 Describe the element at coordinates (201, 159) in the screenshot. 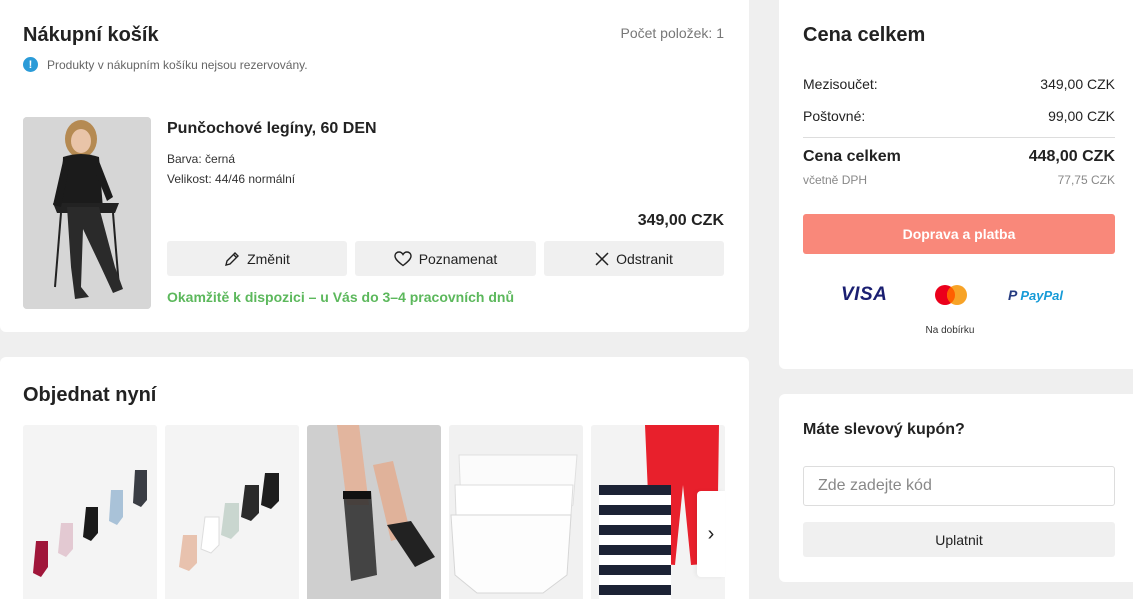

I see `product-color: Barva: černá` at that location.